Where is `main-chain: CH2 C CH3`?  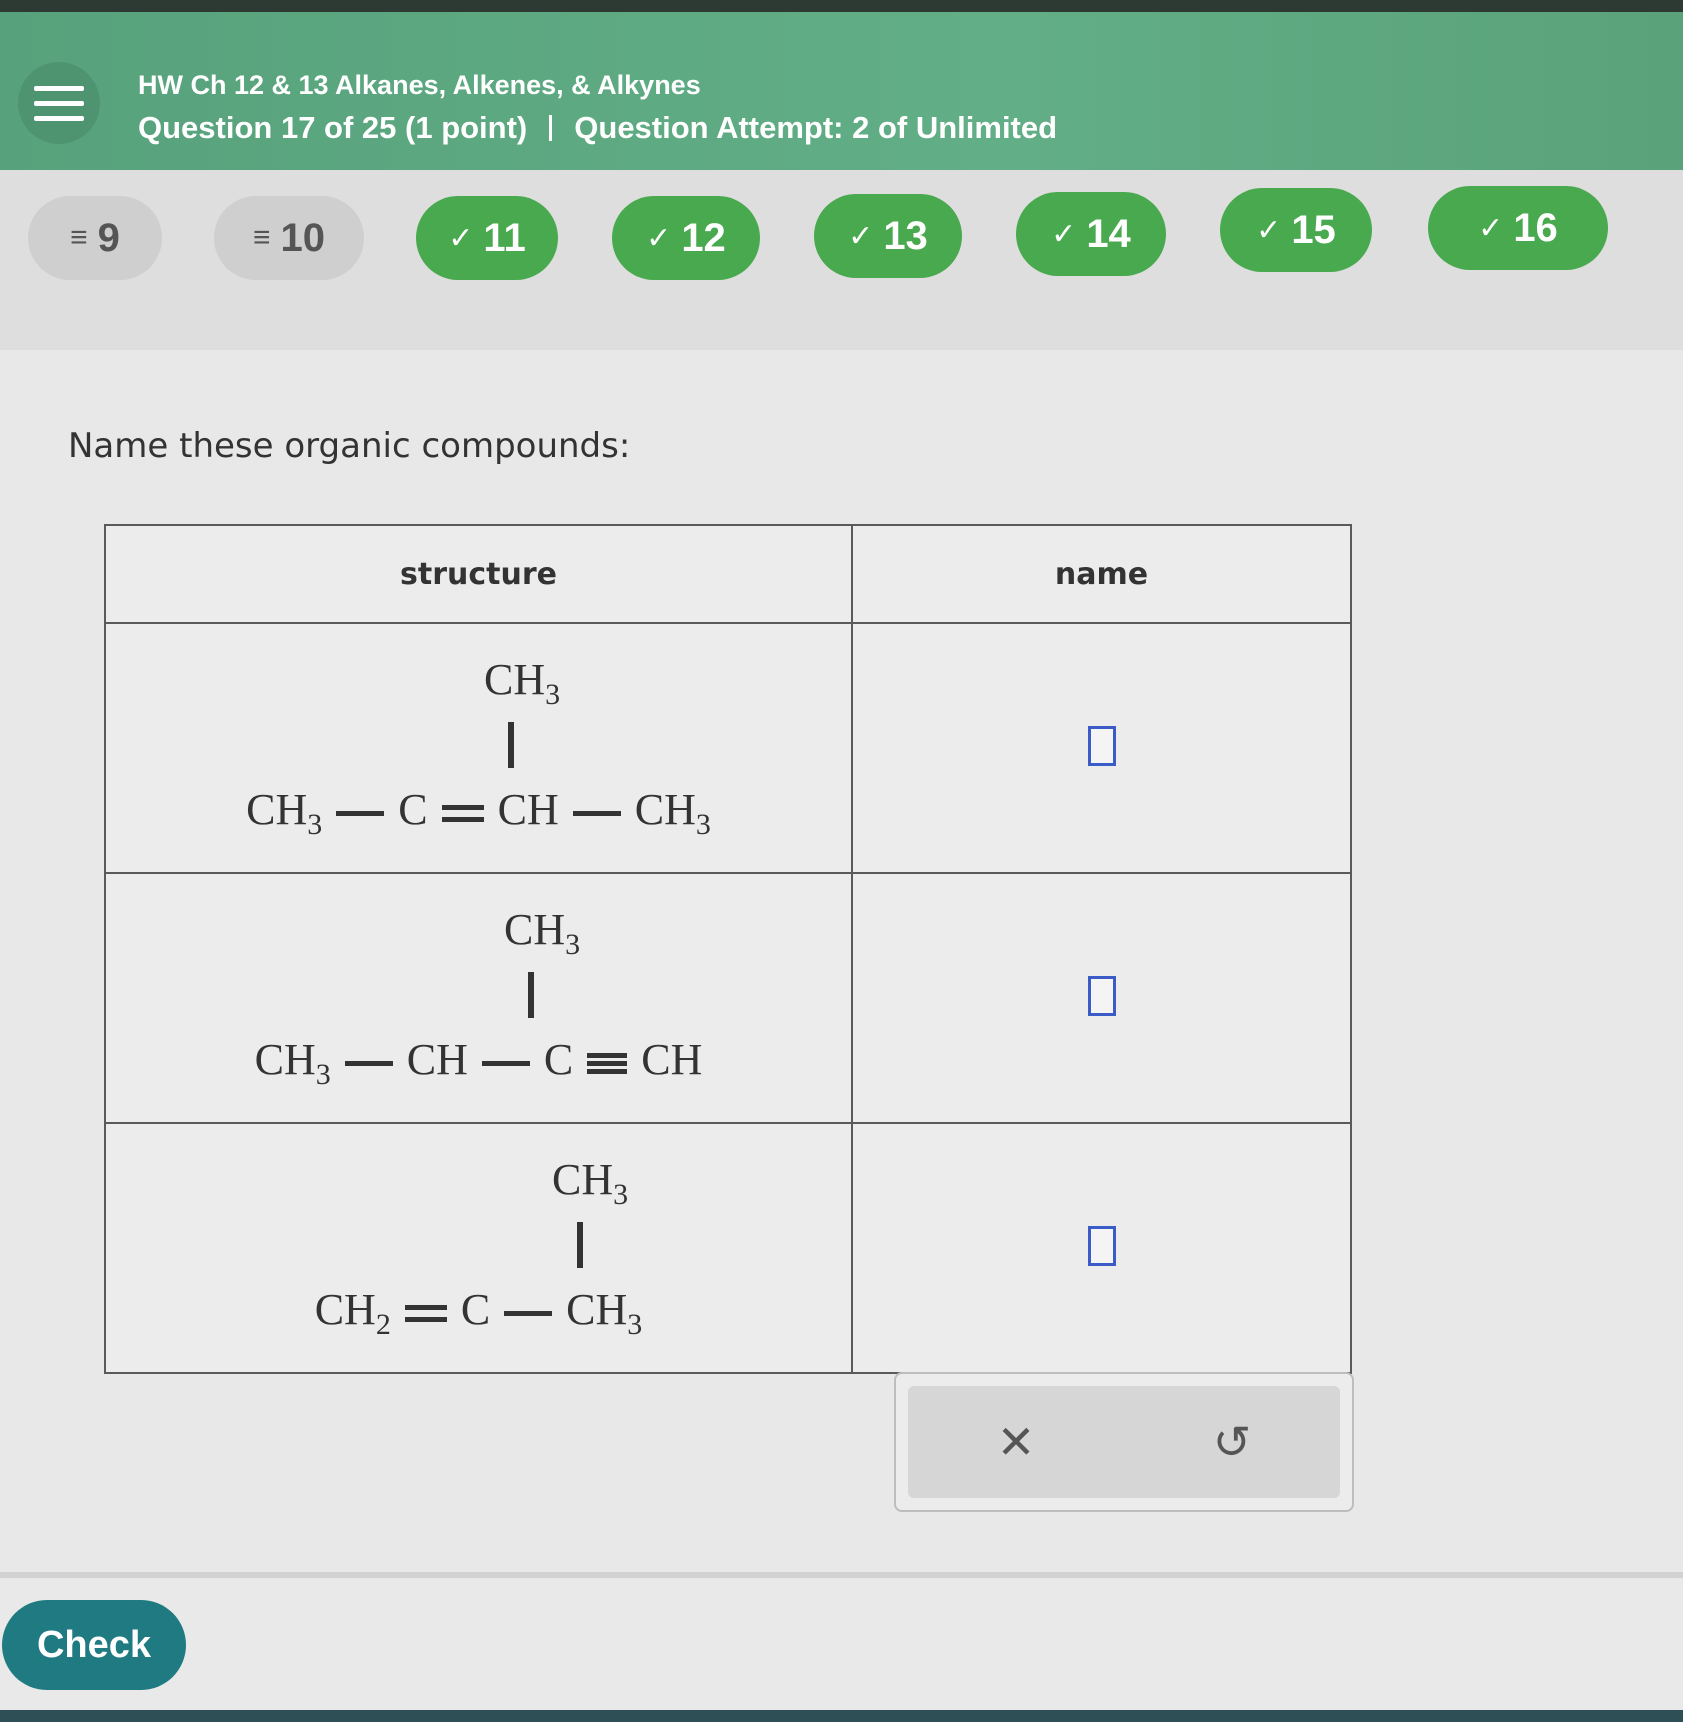 main-chain: CH2 C CH3 is located at coordinates (478, 1313).